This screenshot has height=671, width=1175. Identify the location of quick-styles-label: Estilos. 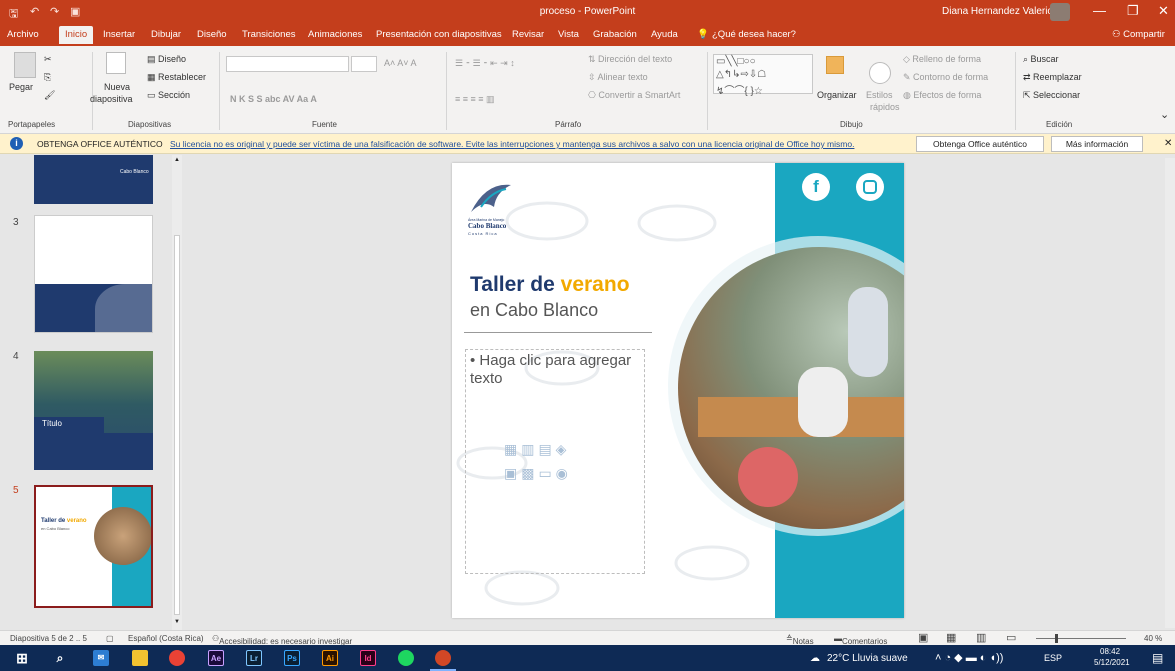
(879, 95).